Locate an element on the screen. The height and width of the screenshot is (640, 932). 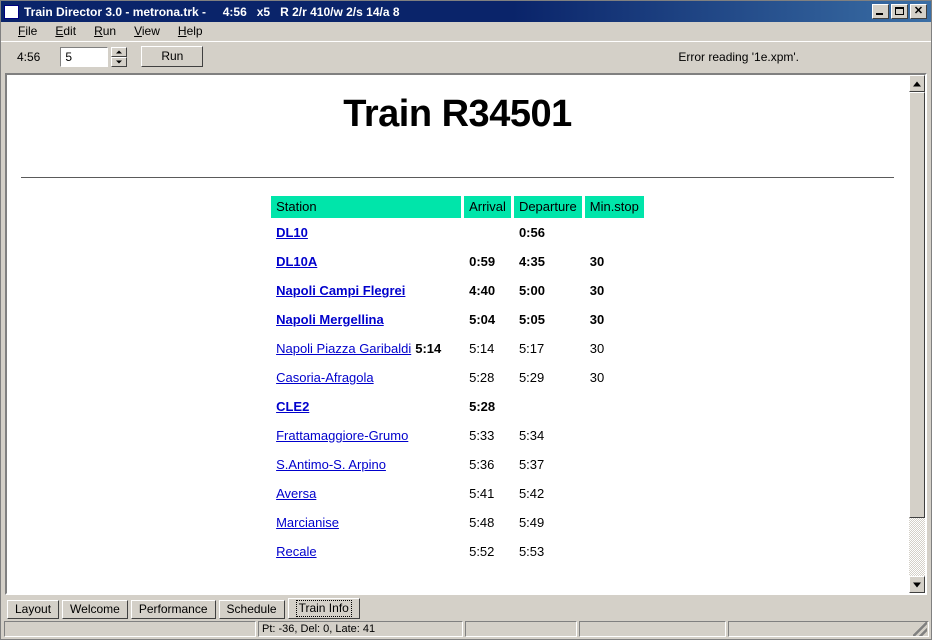
table-row: Napoli Piazza Garibaldi 5:14 5:14 5:17 30 is located at coordinates (457, 348).